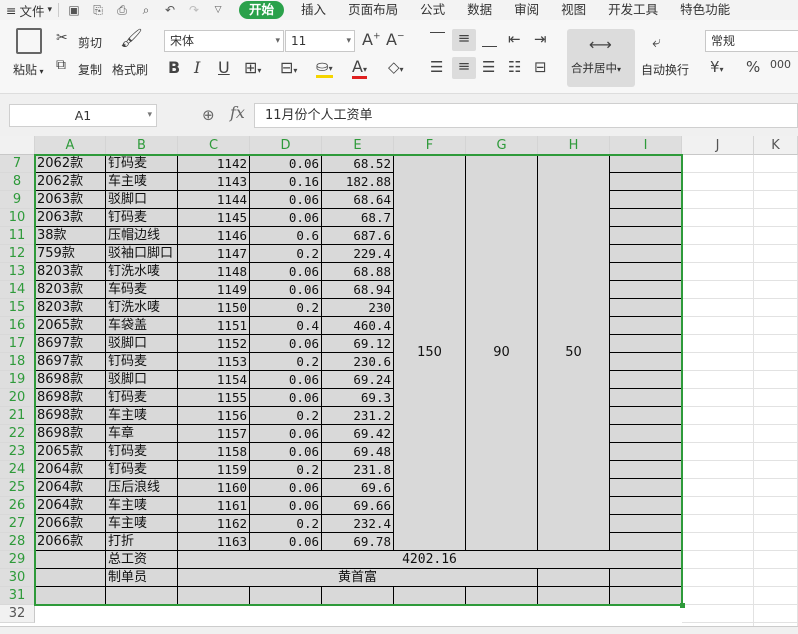  I want to click on wrap-text-icon: ⤶, so click(656, 42).